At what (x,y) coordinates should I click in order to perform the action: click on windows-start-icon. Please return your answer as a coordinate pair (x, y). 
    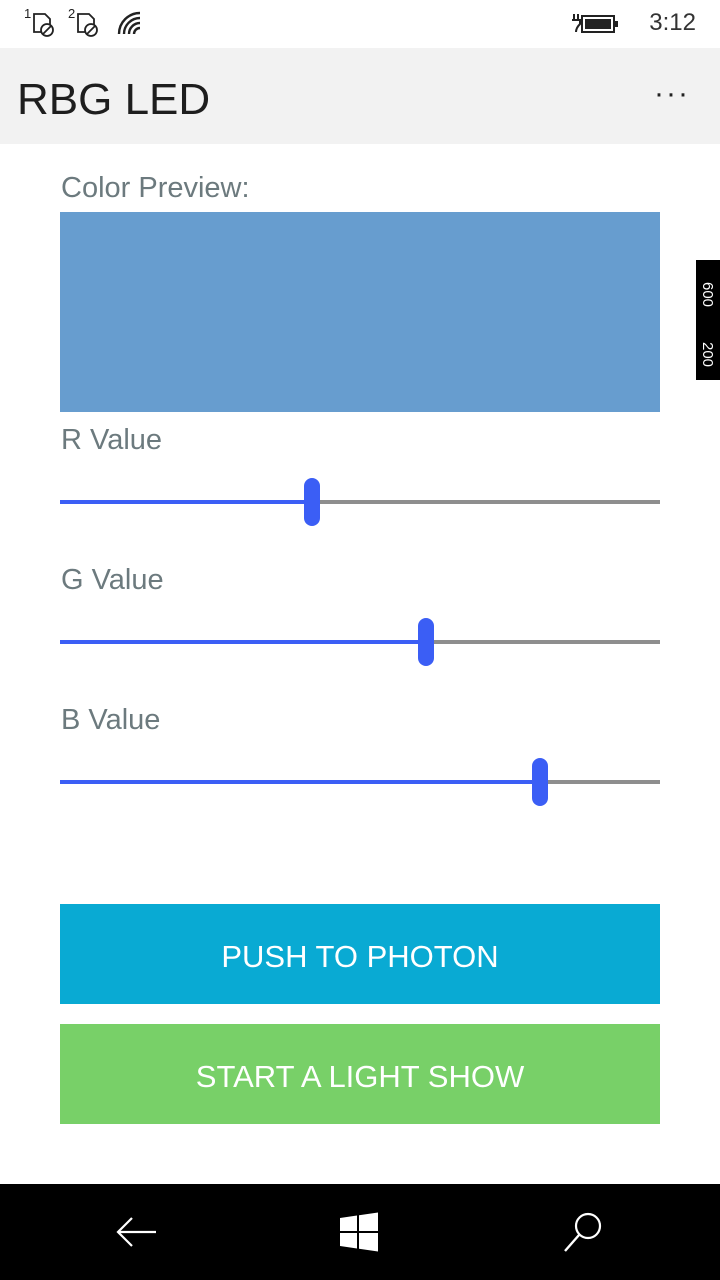
    Looking at the image, I should click on (360, 1232).